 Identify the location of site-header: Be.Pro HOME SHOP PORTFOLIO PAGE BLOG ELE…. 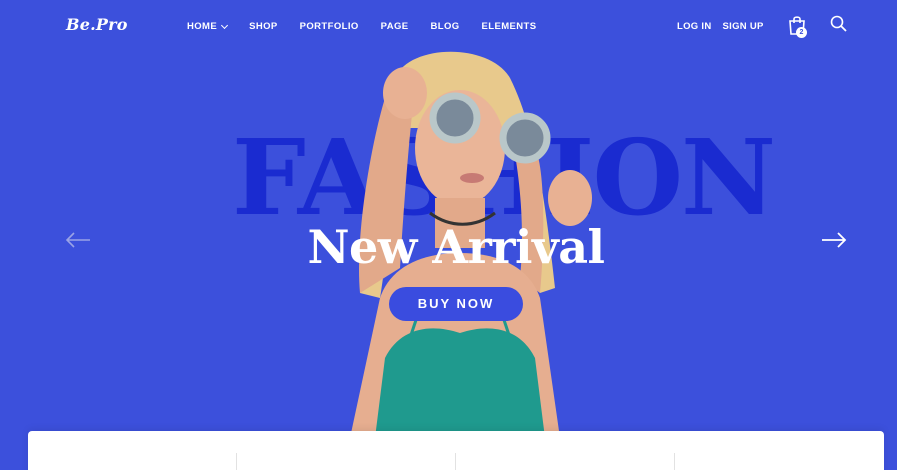
(448, 27).